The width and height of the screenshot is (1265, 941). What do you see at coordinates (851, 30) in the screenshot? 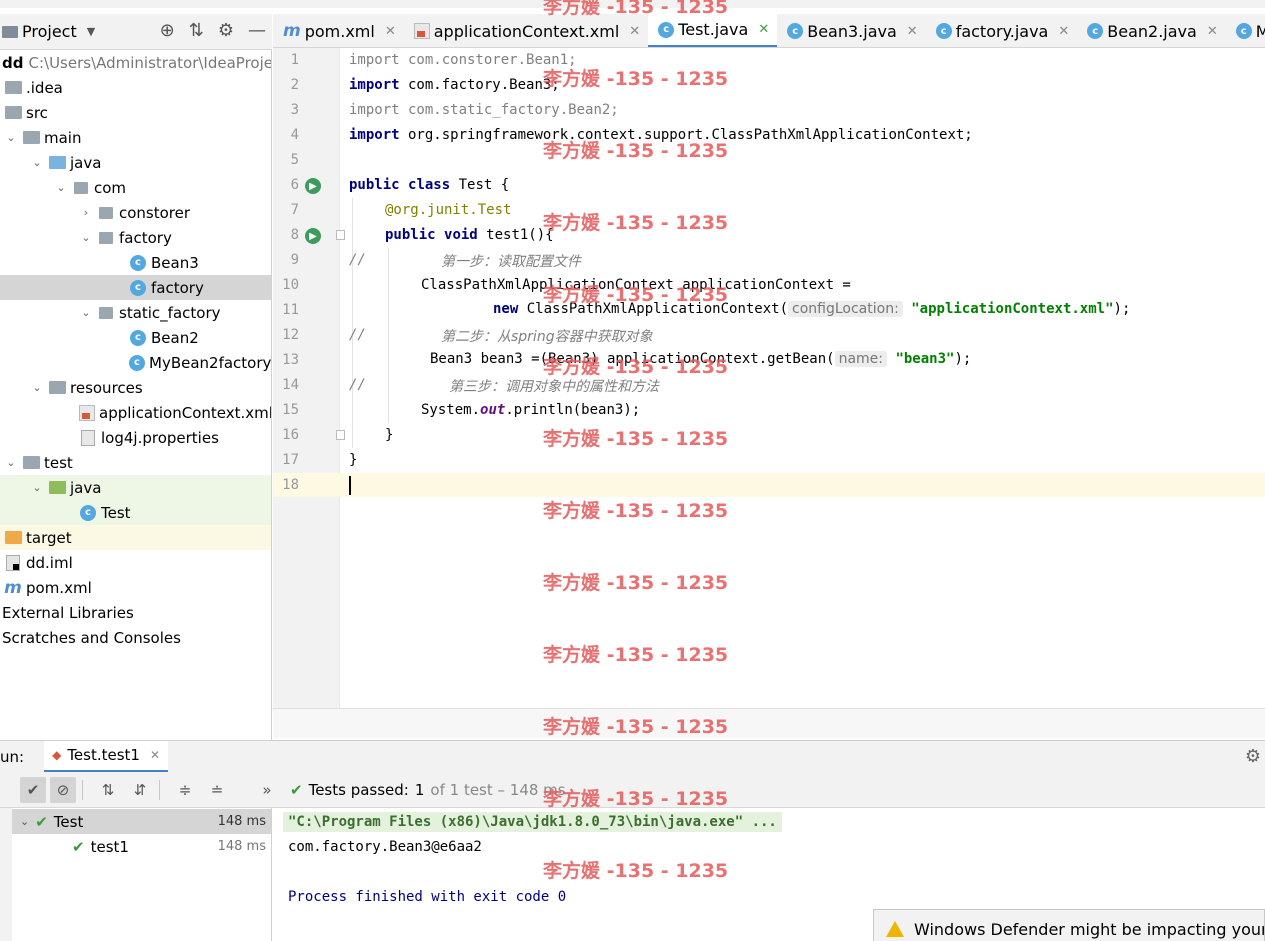
I see `tab-bean3-java: c Bean3.java ✕` at bounding box center [851, 30].